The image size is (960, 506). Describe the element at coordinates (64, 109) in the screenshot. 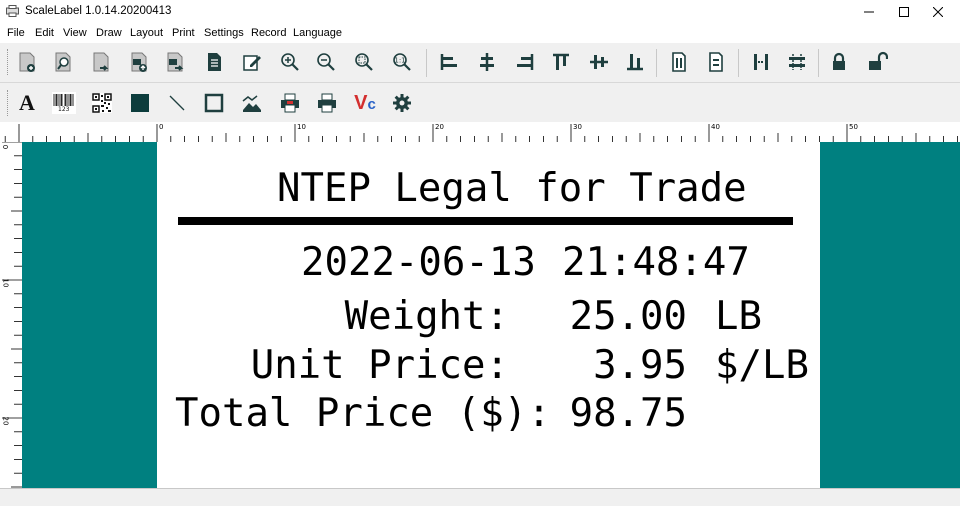

I see `barcode-digits: 123` at that location.